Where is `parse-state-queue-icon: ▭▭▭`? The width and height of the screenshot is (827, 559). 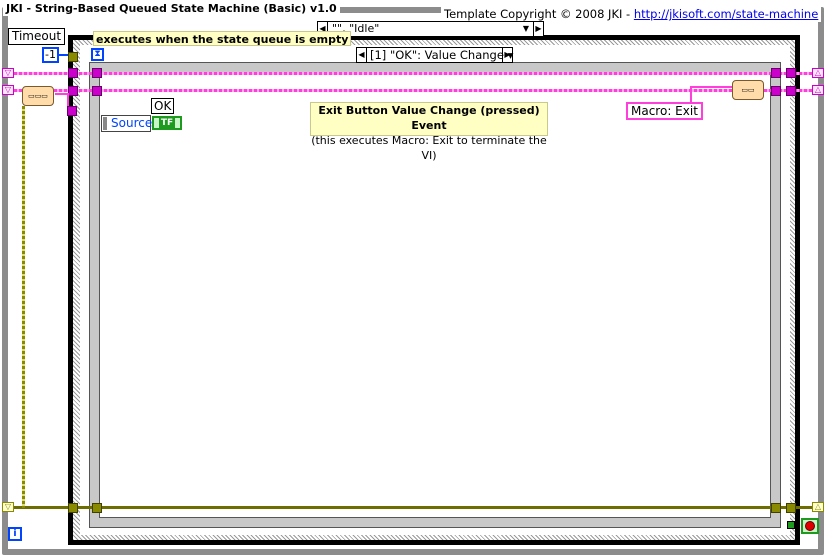
parse-state-queue-icon: ▭▭▭ is located at coordinates (38, 96).